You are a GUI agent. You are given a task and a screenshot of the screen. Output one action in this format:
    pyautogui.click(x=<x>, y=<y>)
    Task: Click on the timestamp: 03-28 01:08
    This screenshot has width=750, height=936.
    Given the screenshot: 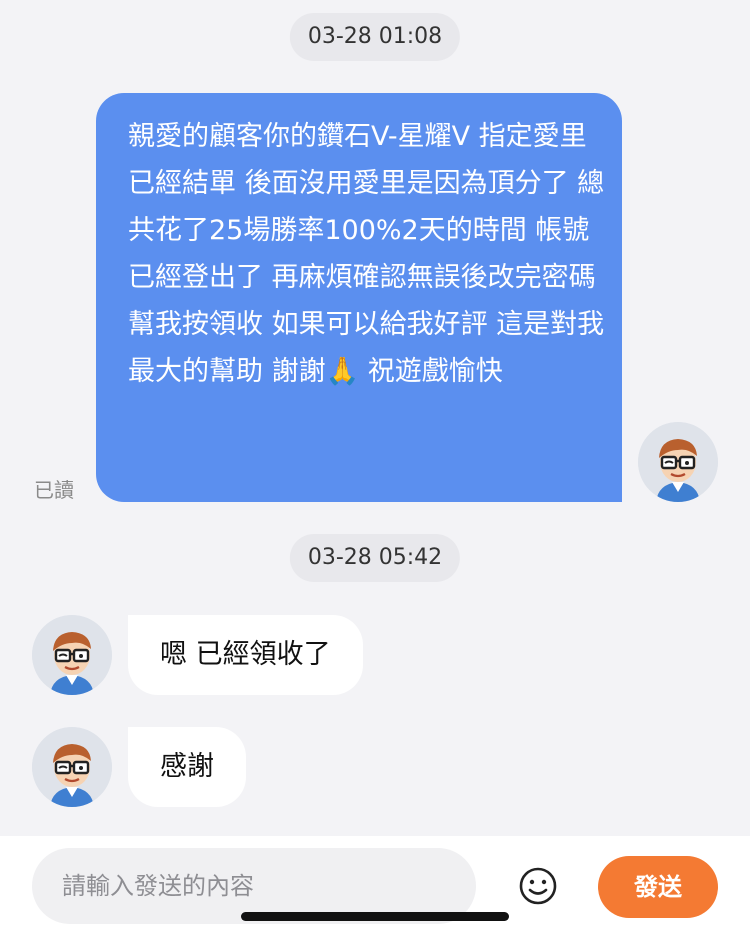 What is the action you would take?
    pyautogui.click(x=375, y=37)
    